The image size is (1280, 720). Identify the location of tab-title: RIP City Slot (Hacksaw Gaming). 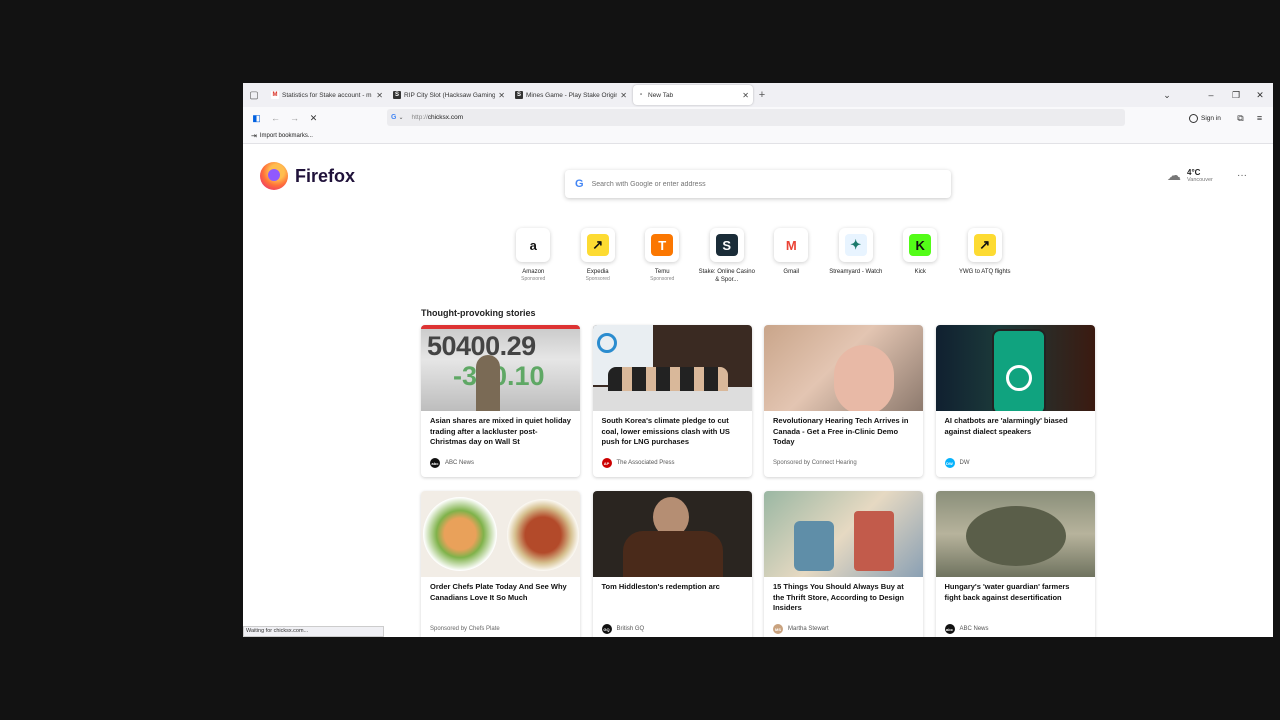
(450, 95).